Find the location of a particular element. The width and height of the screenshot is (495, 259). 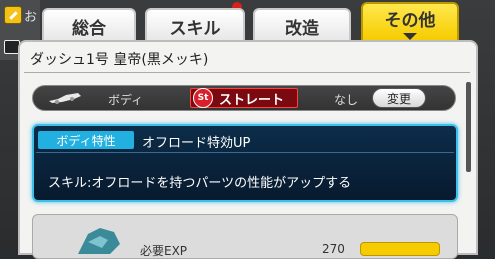

exp-value: 270 is located at coordinates (333, 249).